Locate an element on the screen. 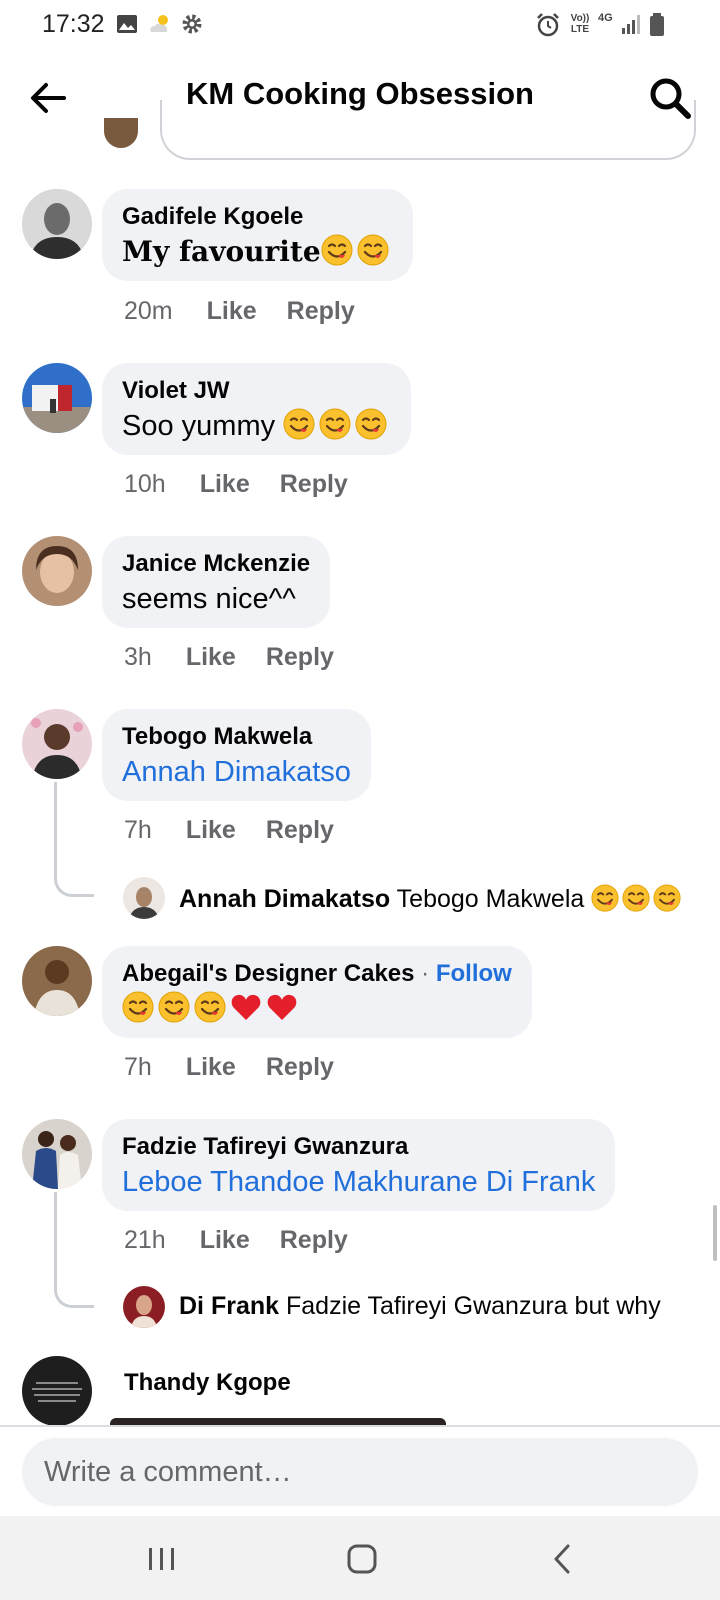 Image resolution: width=720 pixels, height=1600 pixels. comment-author: Thandy Kgope is located at coordinates (207, 1383).